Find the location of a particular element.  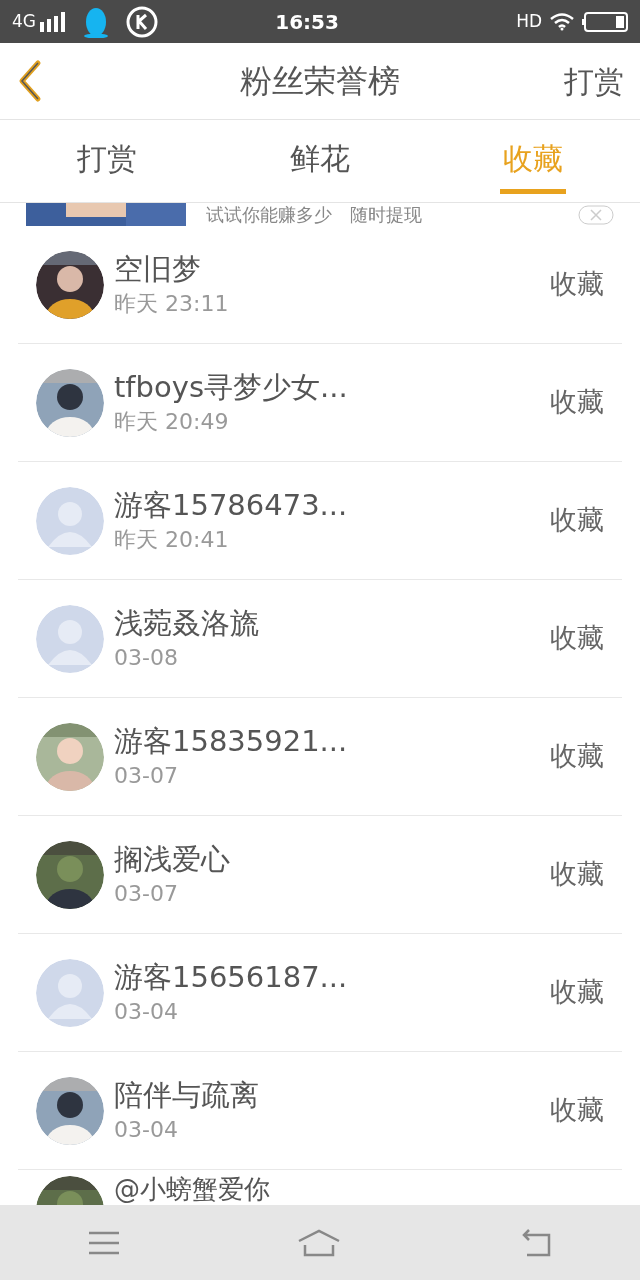

home-icon is located at coordinates (319, 1242).